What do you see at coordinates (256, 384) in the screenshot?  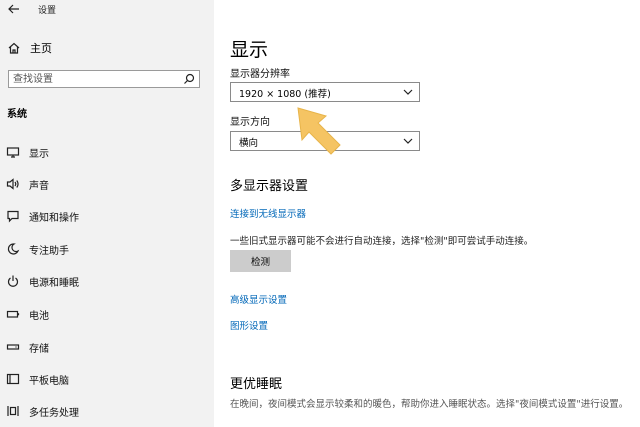 I see `night-light-title: 更优睡眠` at bounding box center [256, 384].